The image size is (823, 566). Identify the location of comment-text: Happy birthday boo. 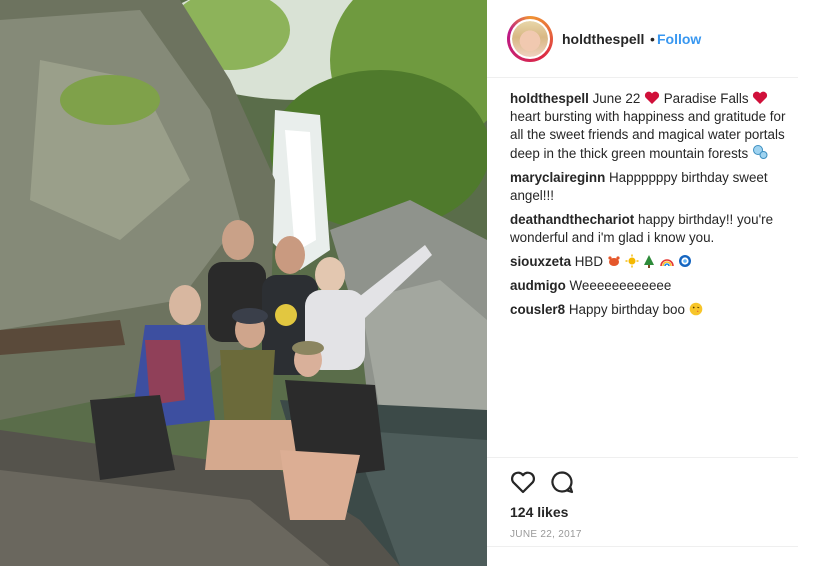
(626, 309).